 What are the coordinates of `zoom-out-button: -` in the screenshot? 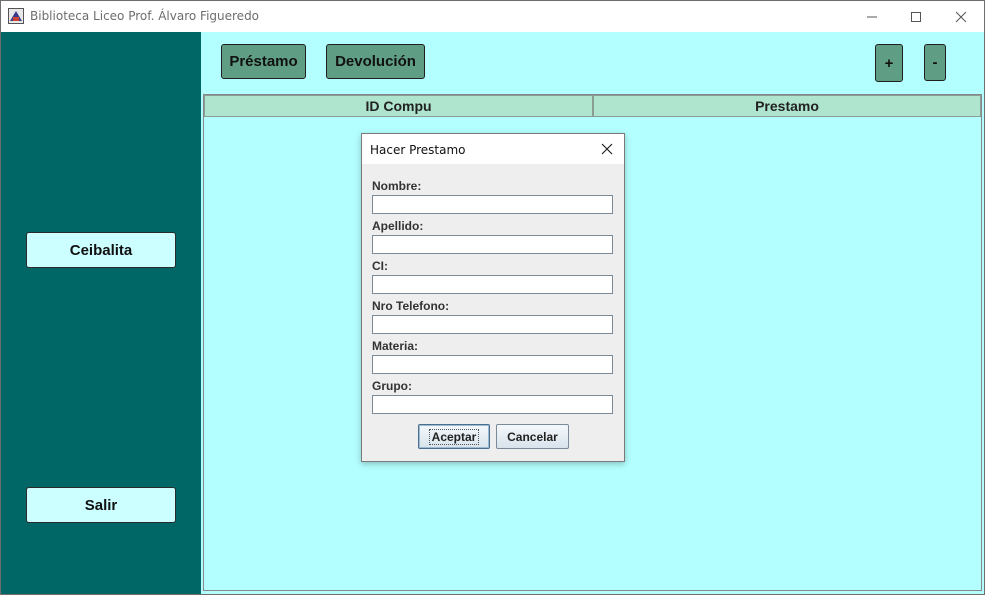 It's located at (935, 62).